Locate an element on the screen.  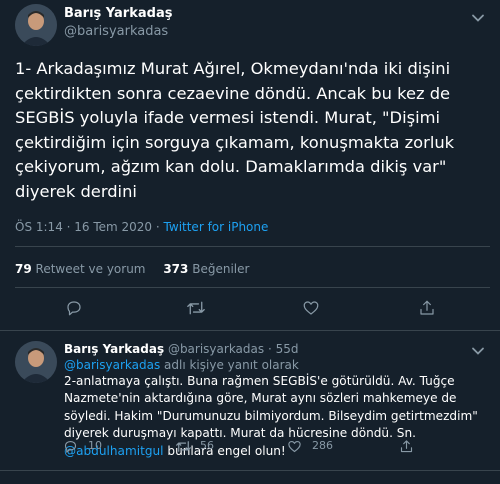
retweets-label: Retweet ve yorum is located at coordinates (90, 269).